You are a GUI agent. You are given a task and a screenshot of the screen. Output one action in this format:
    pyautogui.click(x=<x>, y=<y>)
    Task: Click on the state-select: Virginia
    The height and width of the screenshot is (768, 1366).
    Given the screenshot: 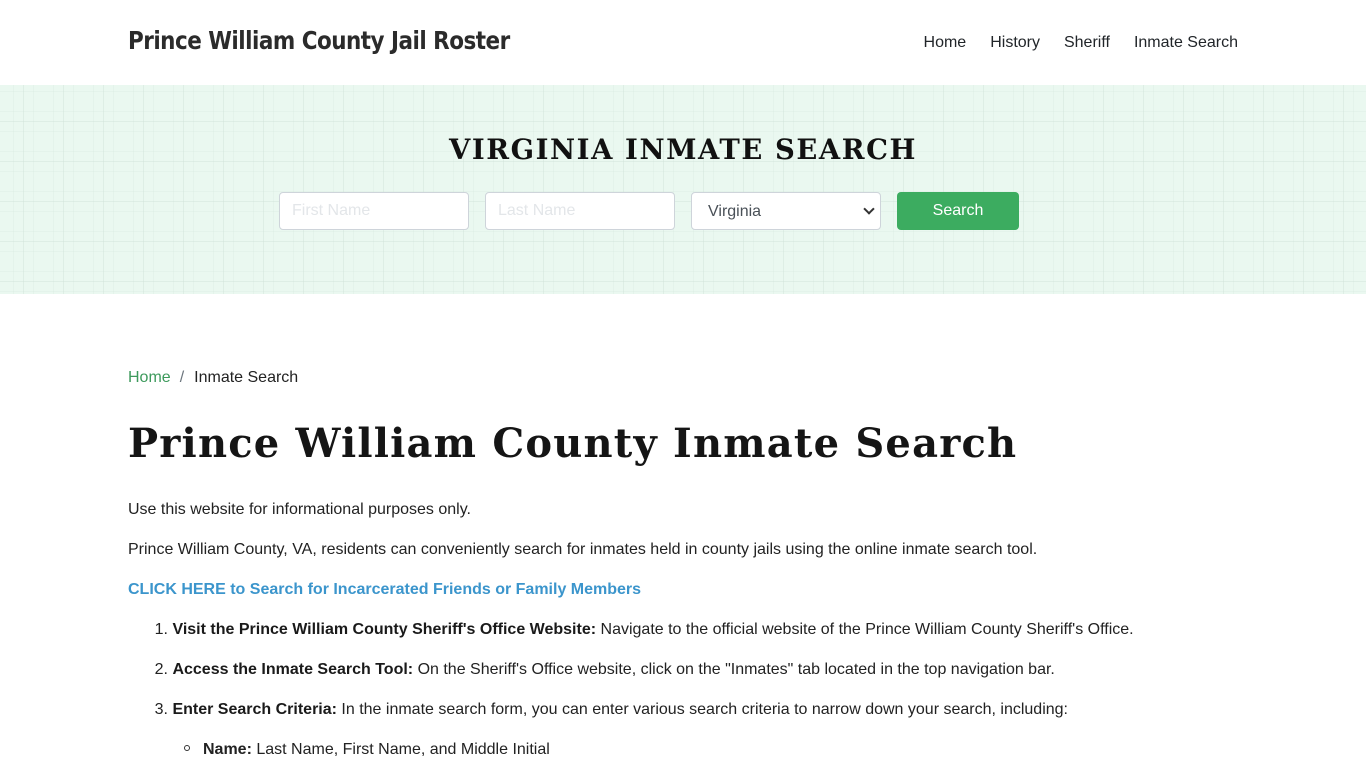 What is the action you would take?
    pyautogui.click(x=786, y=211)
    